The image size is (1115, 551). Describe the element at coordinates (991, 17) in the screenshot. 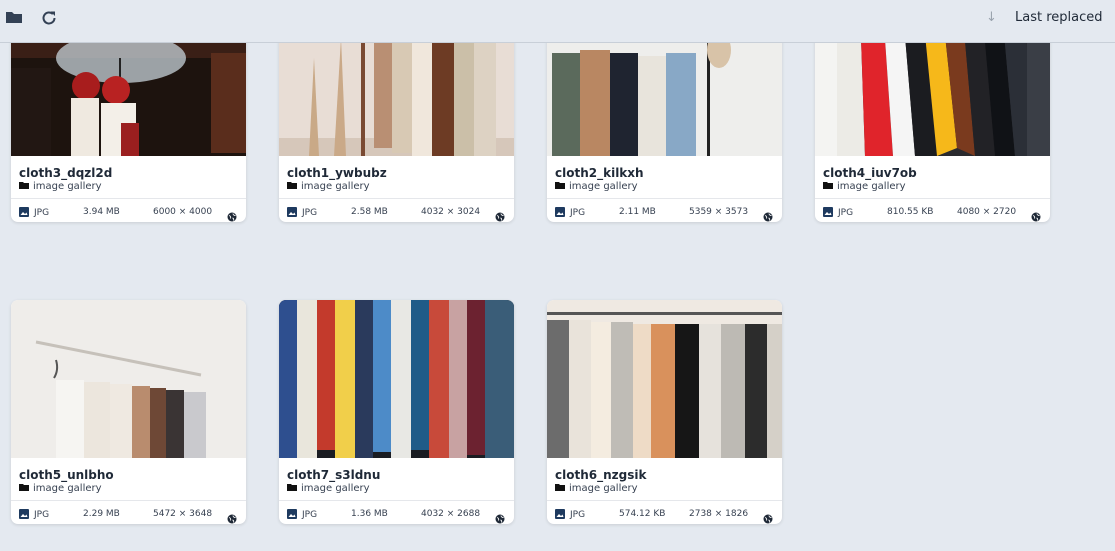

I see `sort-arrow-icon: ↓` at that location.